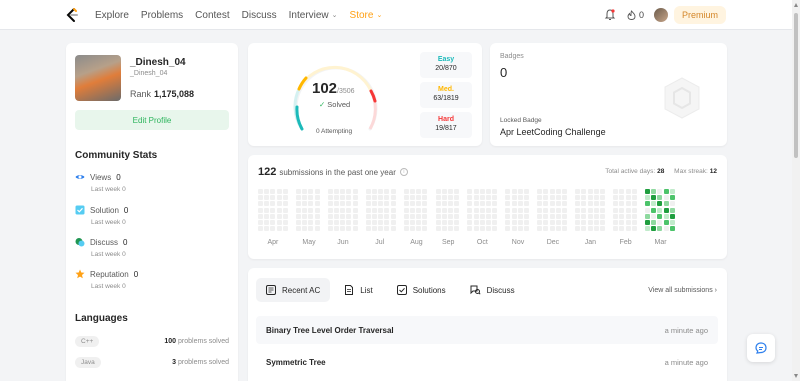 The width and height of the screenshot is (800, 381). Describe the element at coordinates (487, 362) in the screenshot. I see `submission-row: Symmetric Tree a minute ago` at that location.